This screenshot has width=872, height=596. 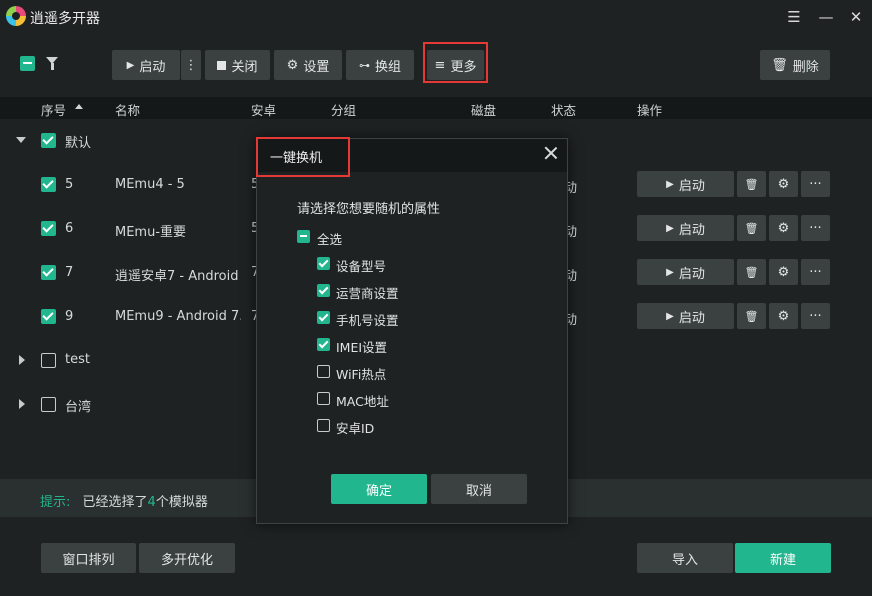 I want to click on row-index: 5, so click(x=69, y=184).